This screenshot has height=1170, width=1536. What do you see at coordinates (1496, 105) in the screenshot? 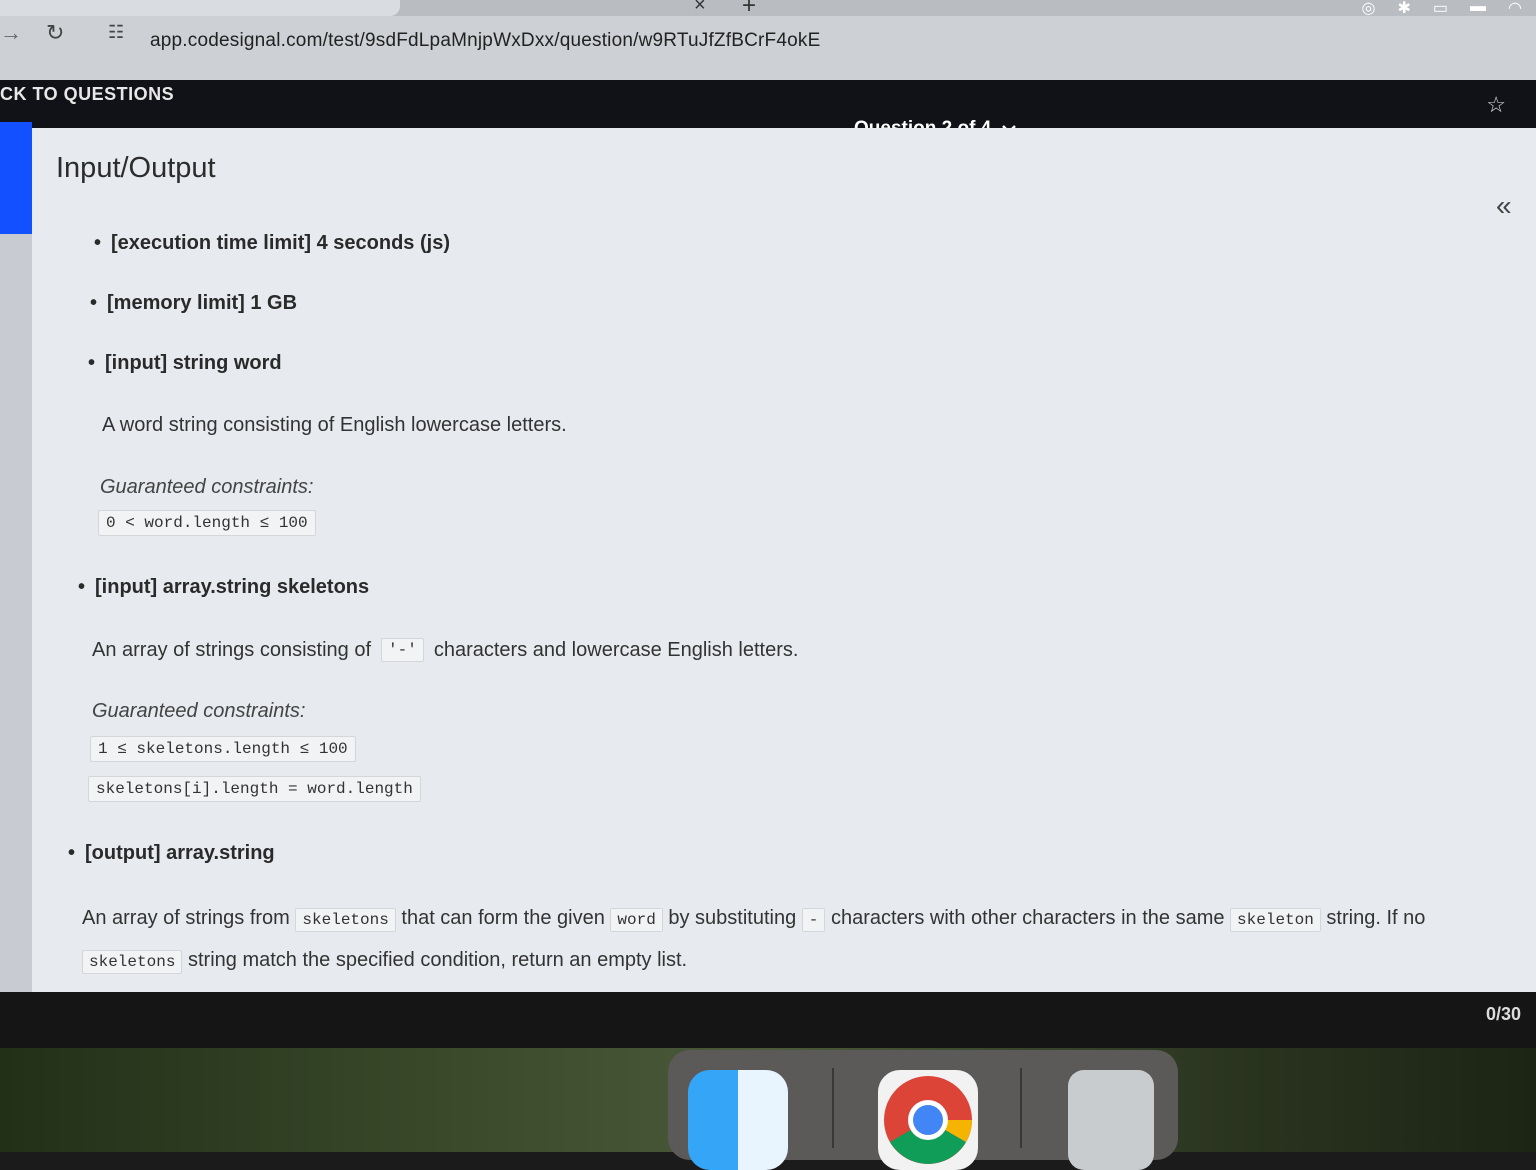
I see `bookmark-star-icon: ☆` at bounding box center [1496, 105].